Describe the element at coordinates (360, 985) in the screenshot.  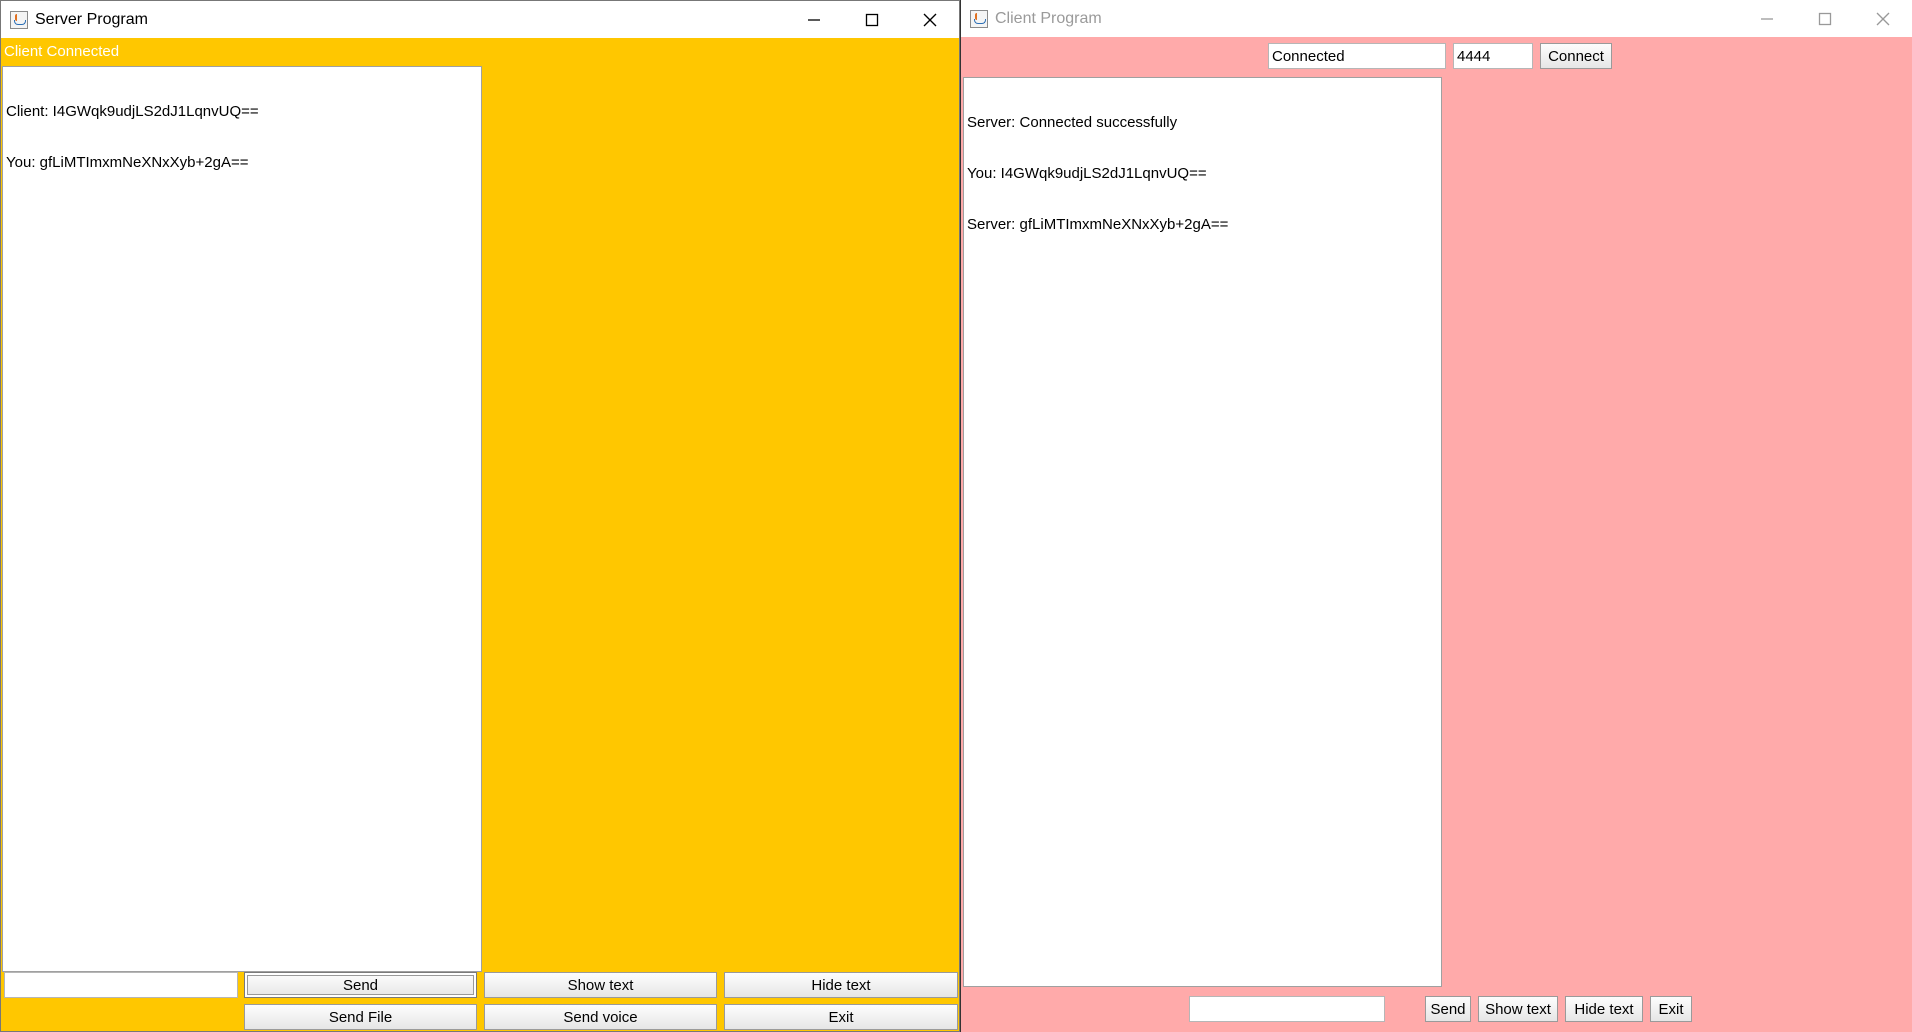
I see `server-send-button: Send` at that location.